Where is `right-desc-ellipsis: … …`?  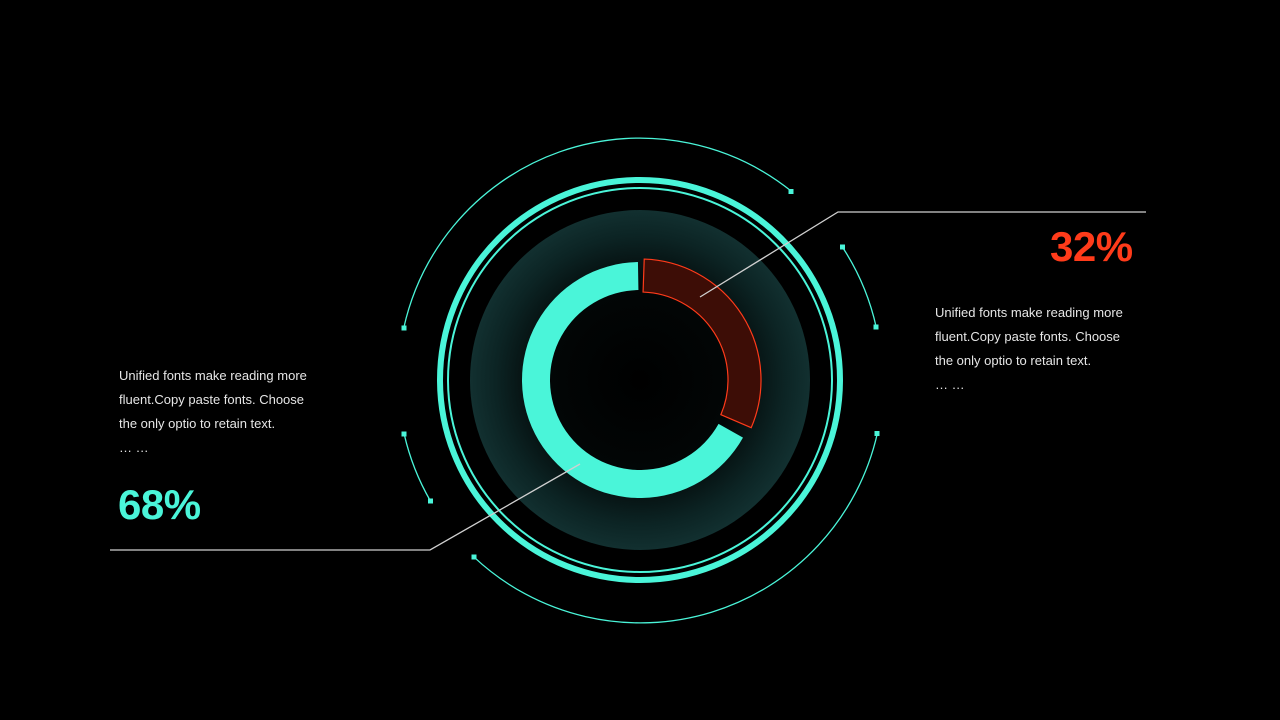
right-desc-ellipsis: … … is located at coordinates (950, 384).